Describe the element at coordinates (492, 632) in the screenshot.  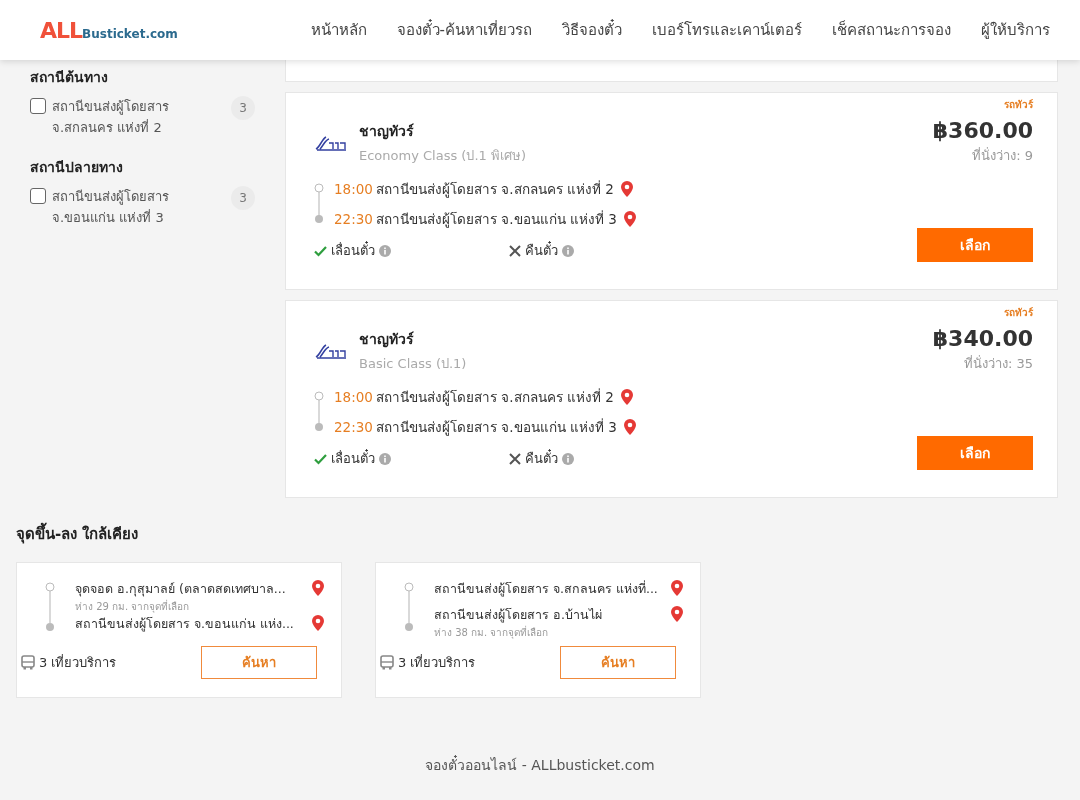
I see `distance-note: ห่าง 38 กม. จากจุดที่เลือก` at that location.